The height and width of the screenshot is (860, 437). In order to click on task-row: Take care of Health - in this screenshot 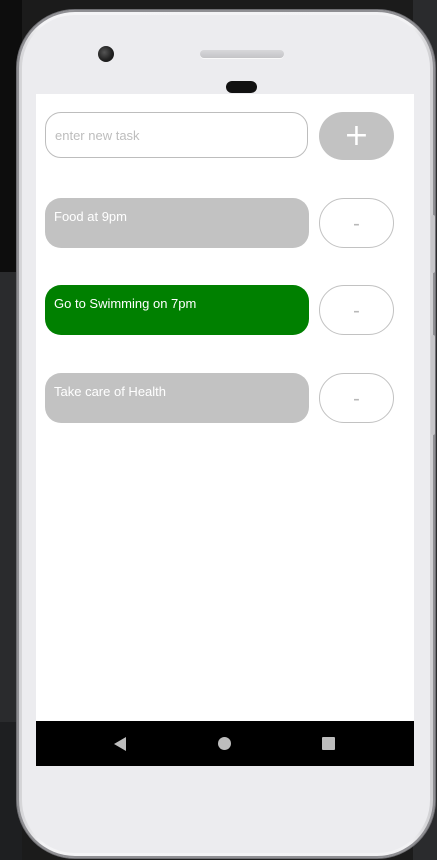, I will do `click(219, 398)`.